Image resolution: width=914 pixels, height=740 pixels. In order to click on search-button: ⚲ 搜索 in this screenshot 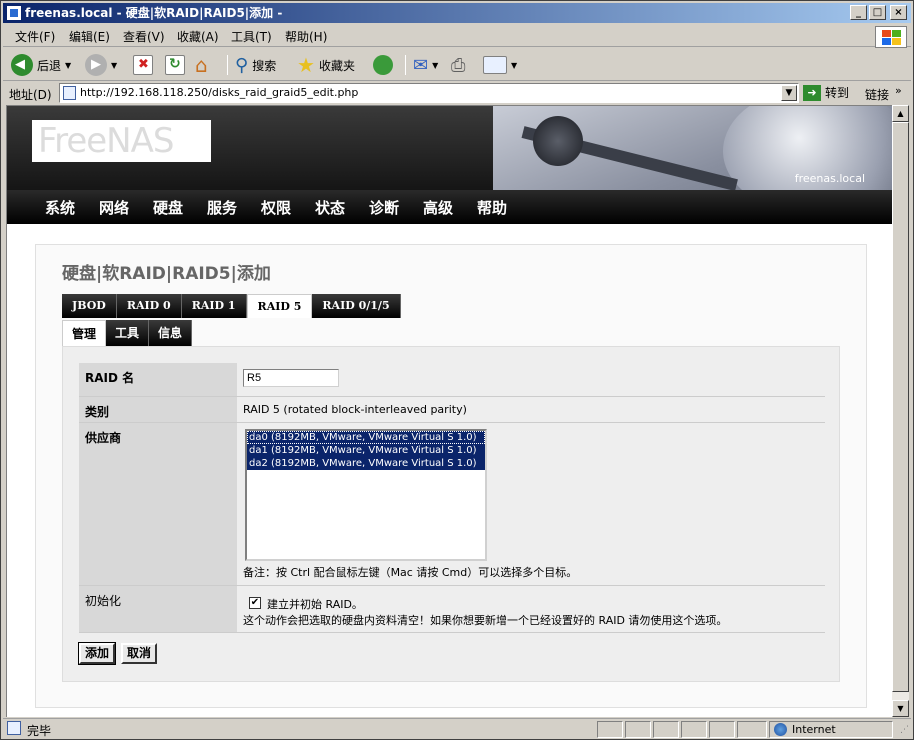, I will do `click(255, 65)`.